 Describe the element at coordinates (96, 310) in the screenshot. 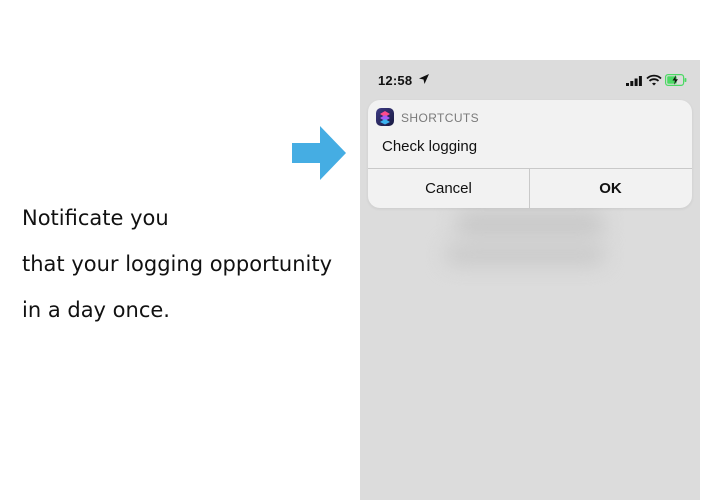

I see `caption-line-3: in a day once.` at that location.